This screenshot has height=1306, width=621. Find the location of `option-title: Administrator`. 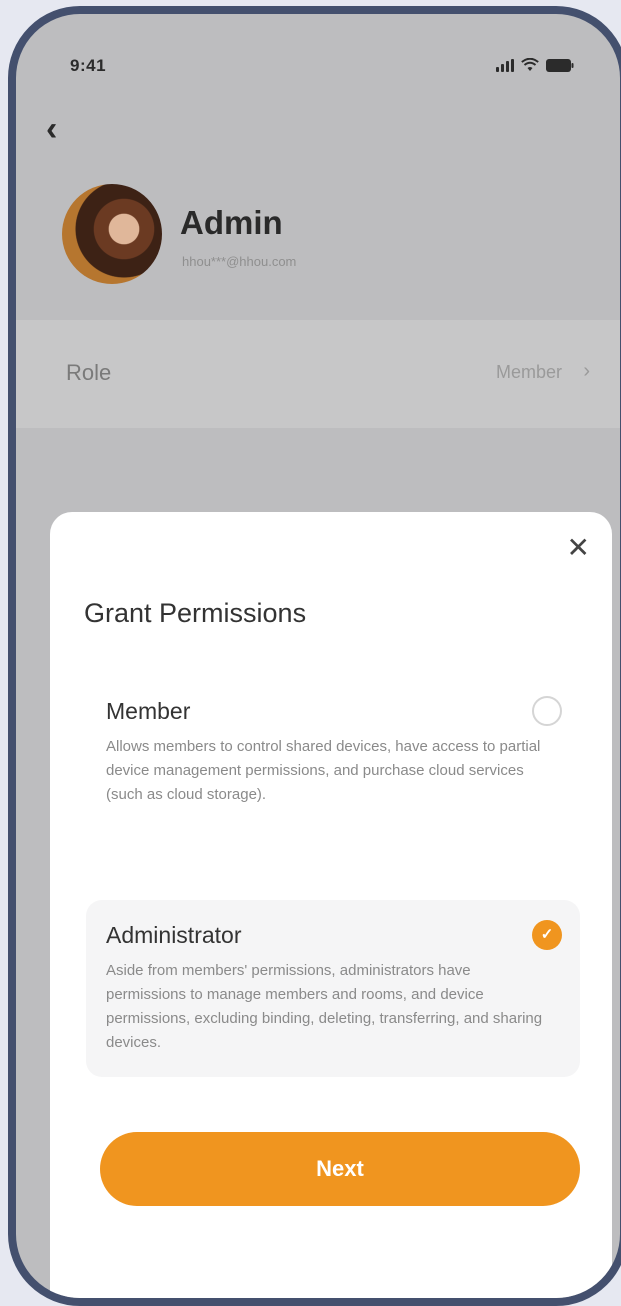

option-title: Administrator is located at coordinates (174, 935).